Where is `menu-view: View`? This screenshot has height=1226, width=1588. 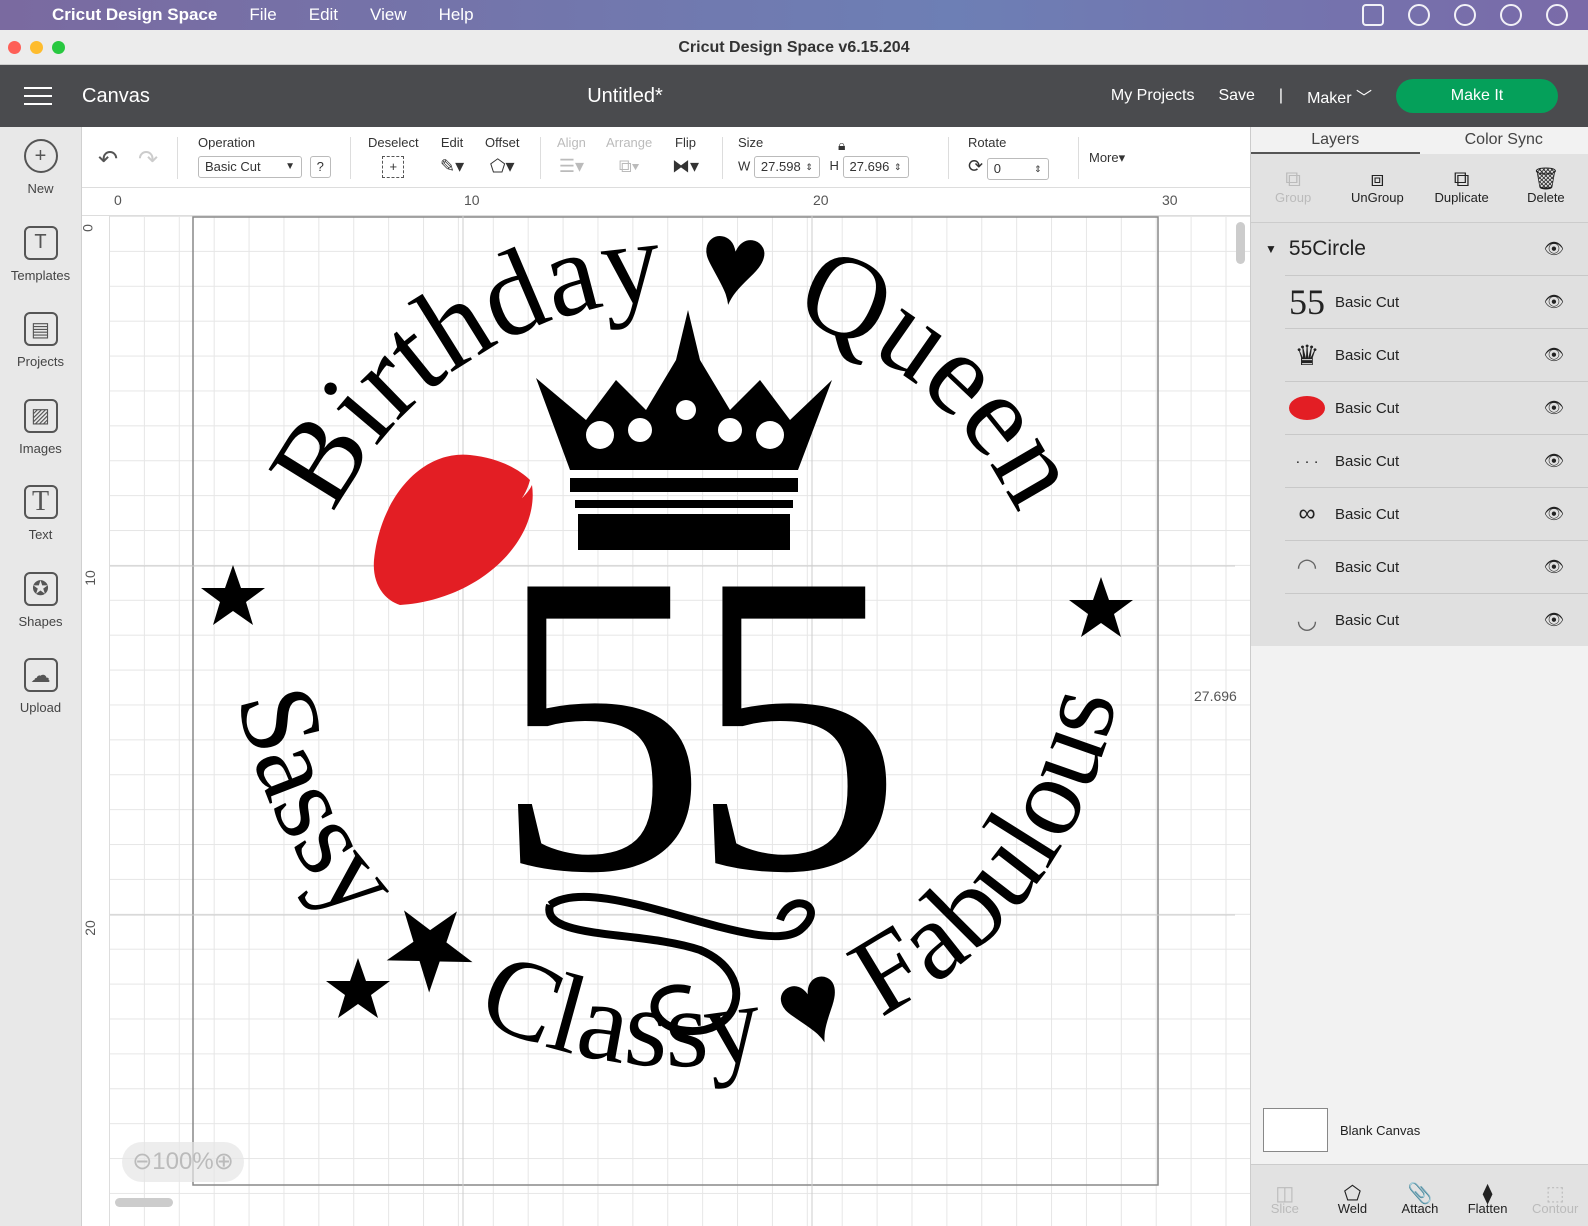 menu-view: View is located at coordinates (388, 15).